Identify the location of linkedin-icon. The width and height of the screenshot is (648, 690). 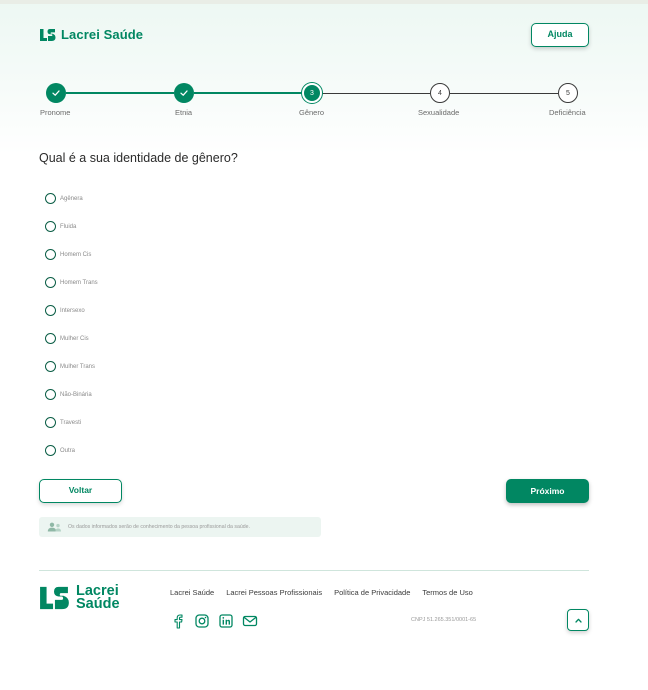
(226, 621).